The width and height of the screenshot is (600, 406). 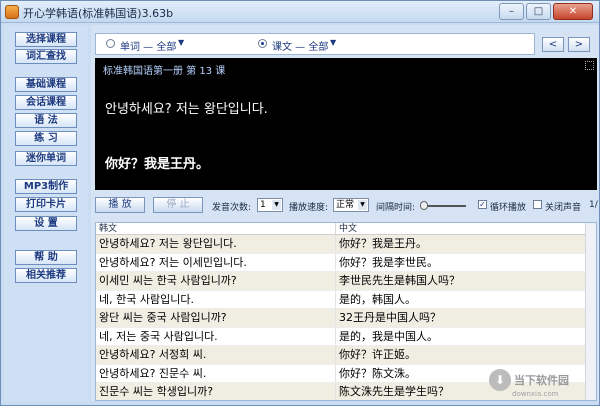 What do you see at coordinates (12, 12) in the screenshot?
I see `app-icon` at bounding box center [12, 12].